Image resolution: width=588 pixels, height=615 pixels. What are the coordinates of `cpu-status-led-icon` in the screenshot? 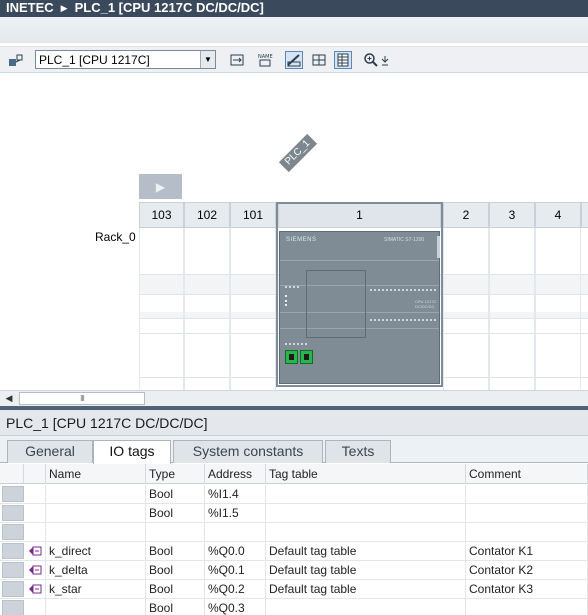 It's located at (287, 300).